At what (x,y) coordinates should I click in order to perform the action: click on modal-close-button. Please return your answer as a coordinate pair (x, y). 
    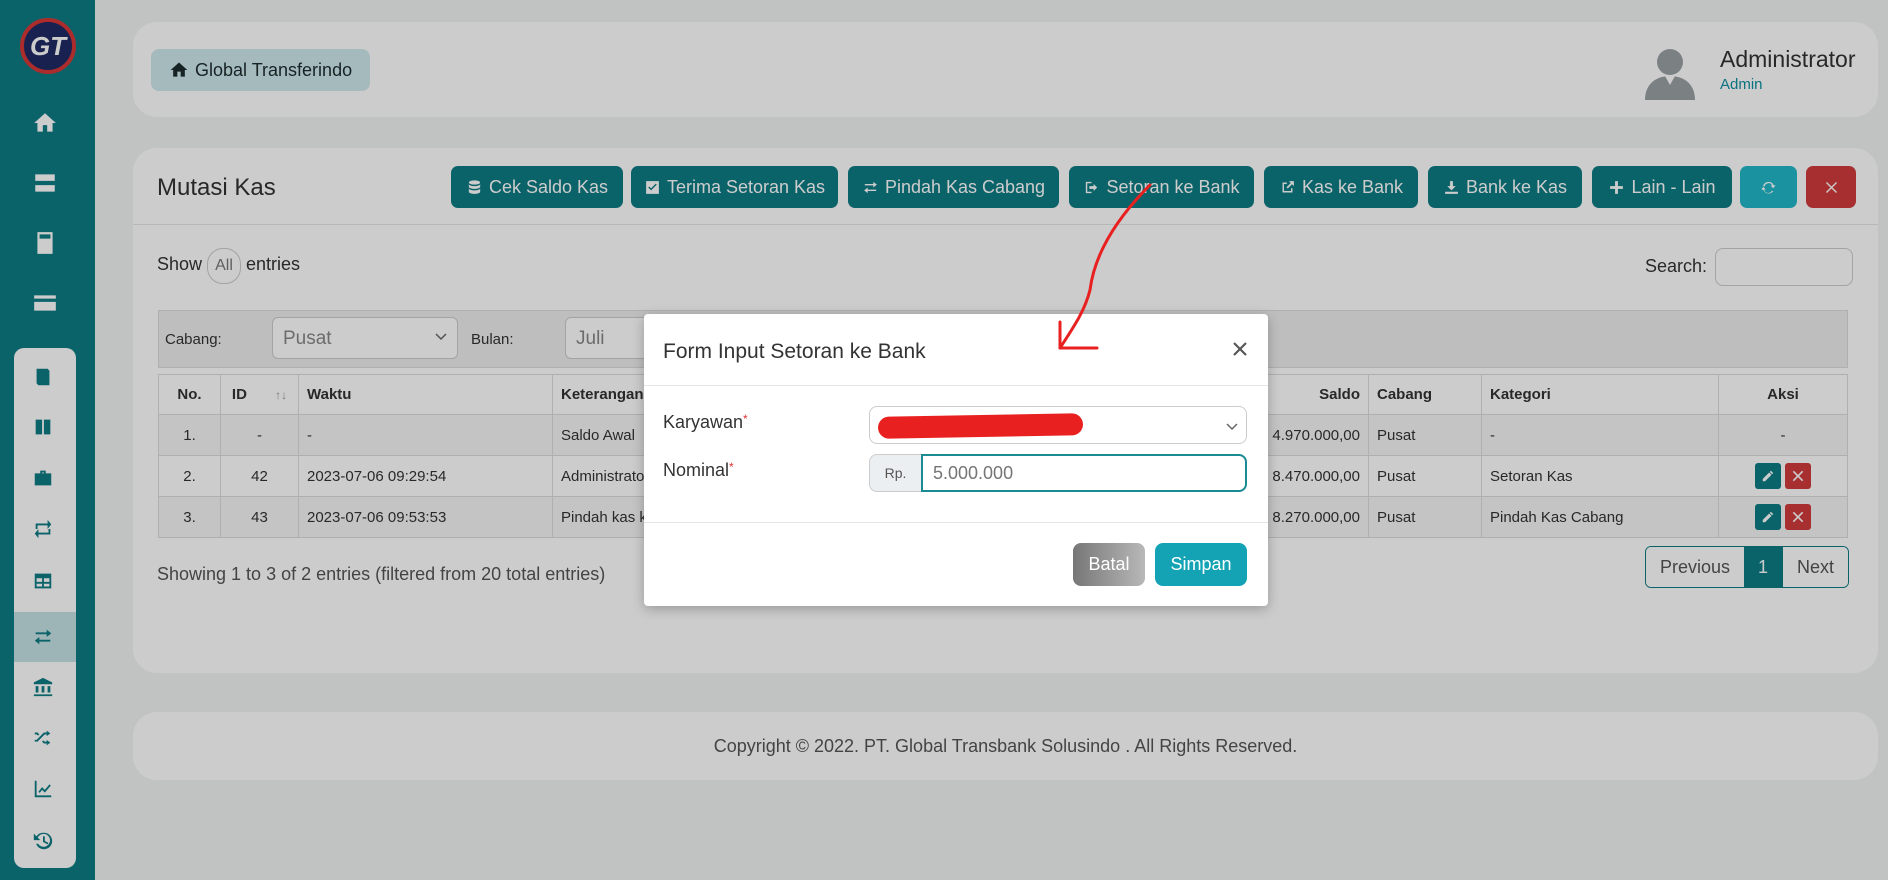
    Looking at the image, I should click on (1240, 349).